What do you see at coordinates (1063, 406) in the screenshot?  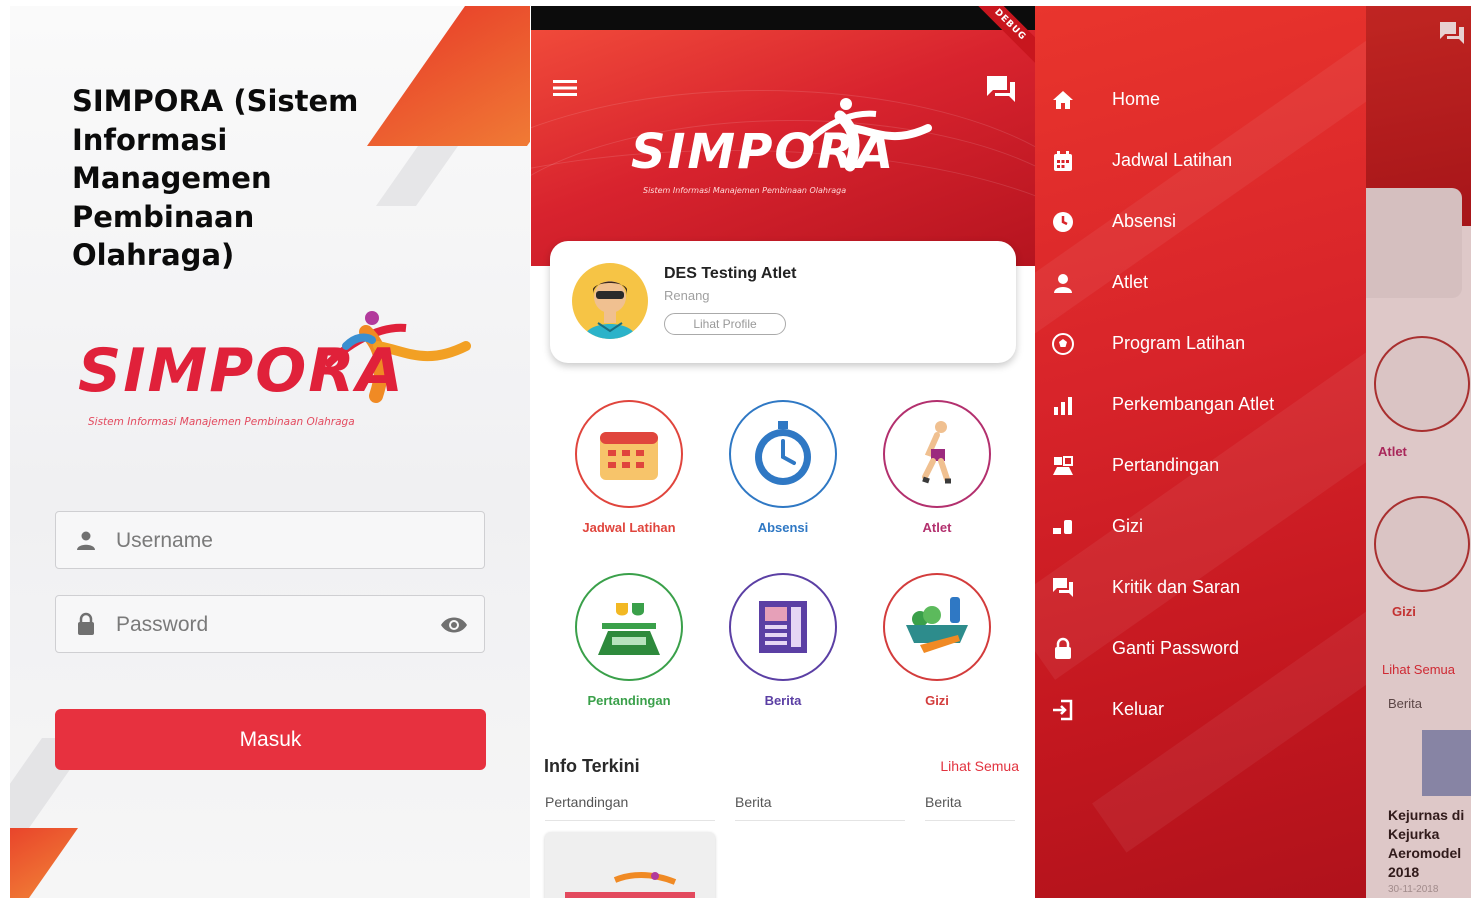 I see `chart-icon` at bounding box center [1063, 406].